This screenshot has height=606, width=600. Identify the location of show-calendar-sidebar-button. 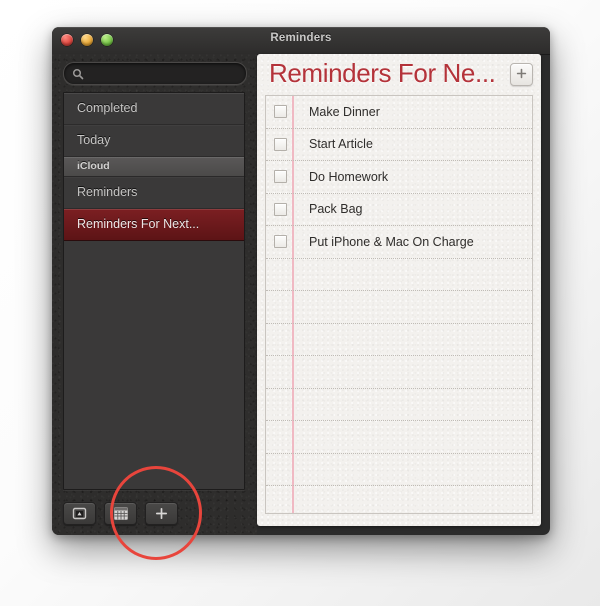
(79, 513).